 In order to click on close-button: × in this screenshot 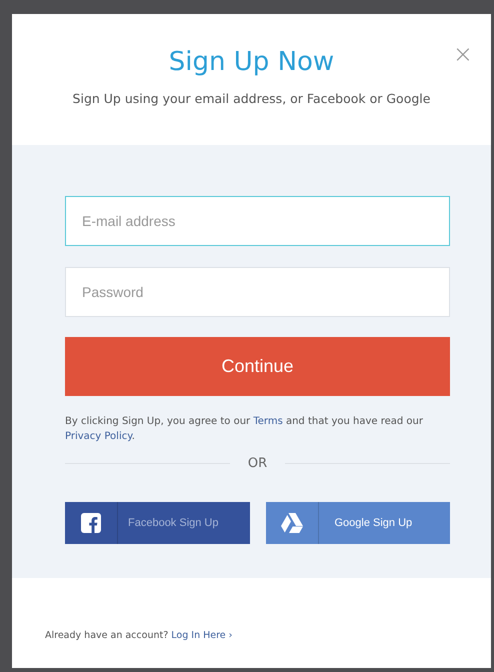, I will do `click(462, 54)`.